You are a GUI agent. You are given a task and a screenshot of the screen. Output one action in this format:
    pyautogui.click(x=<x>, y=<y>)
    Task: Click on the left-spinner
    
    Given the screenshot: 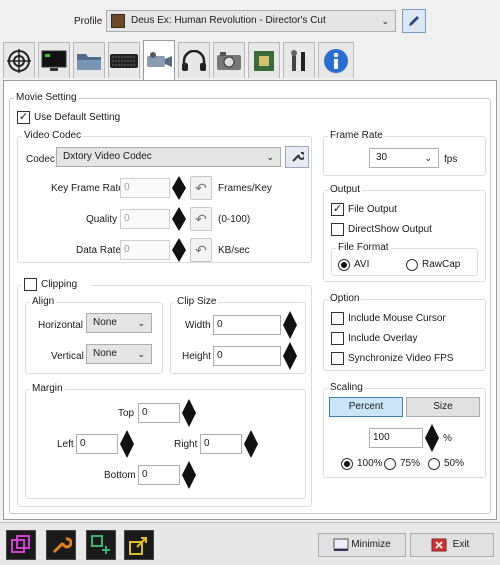 What is the action you would take?
    pyautogui.click(x=127, y=444)
    